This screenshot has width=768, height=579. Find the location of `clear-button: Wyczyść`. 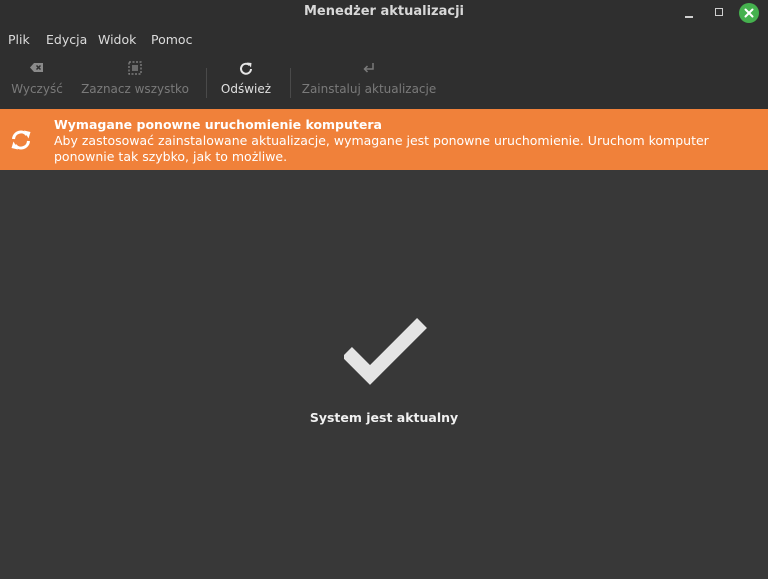

clear-button: Wyczyść is located at coordinates (37, 81).